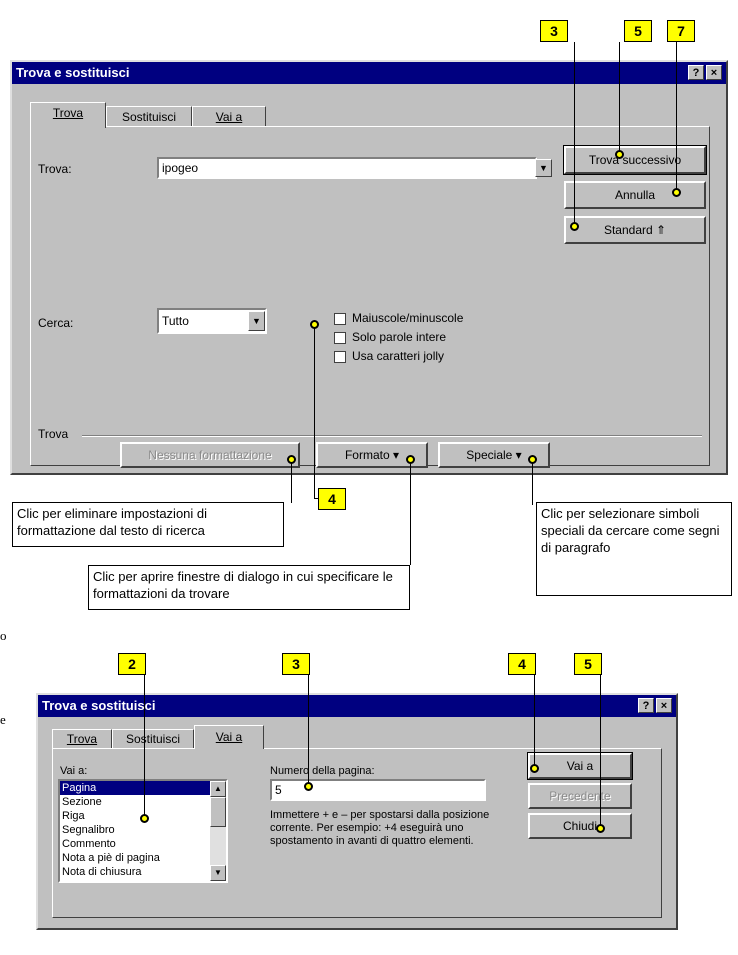  What do you see at coordinates (308, 730) in the screenshot?
I see `leader-3b` at bounding box center [308, 730].